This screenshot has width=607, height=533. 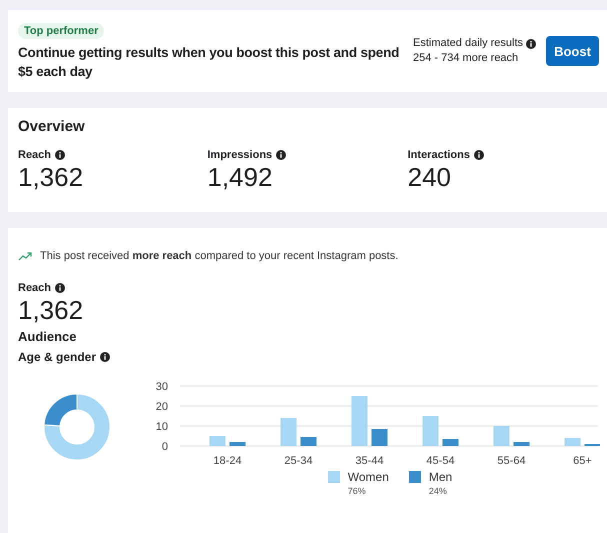 I want to click on estimate-label: Estimated daily results, so click(x=468, y=43).